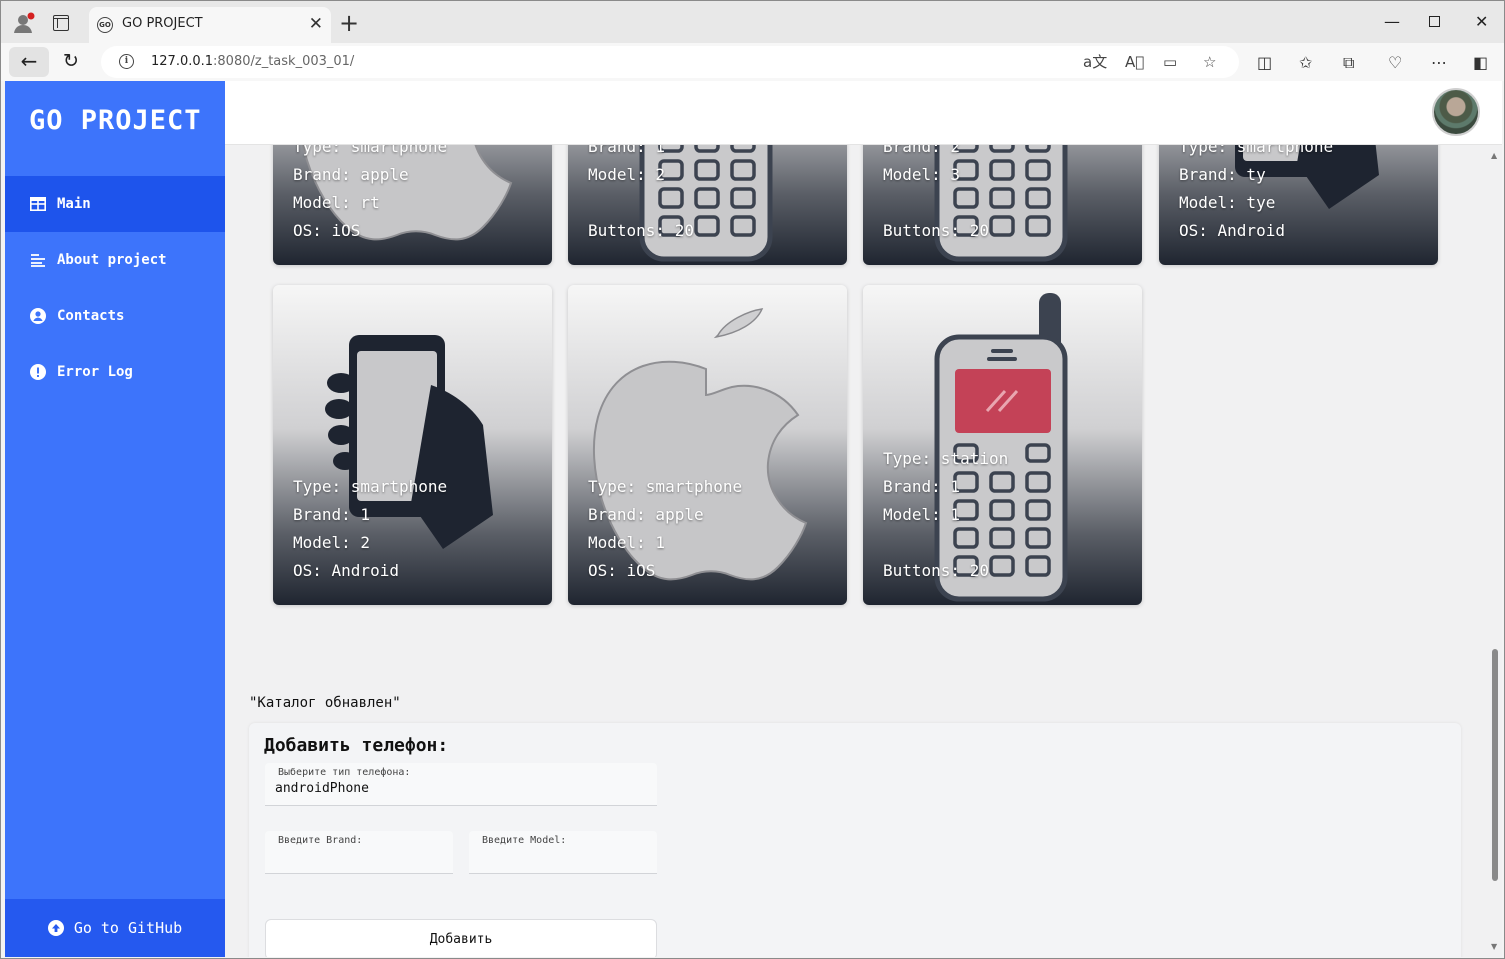  What do you see at coordinates (336, 202) in the screenshot?
I see `phone-card-line: Model: rt` at bounding box center [336, 202].